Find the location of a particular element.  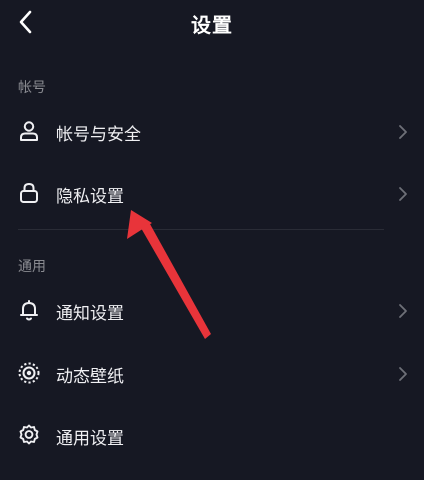

gear-icon is located at coordinates (29, 434).